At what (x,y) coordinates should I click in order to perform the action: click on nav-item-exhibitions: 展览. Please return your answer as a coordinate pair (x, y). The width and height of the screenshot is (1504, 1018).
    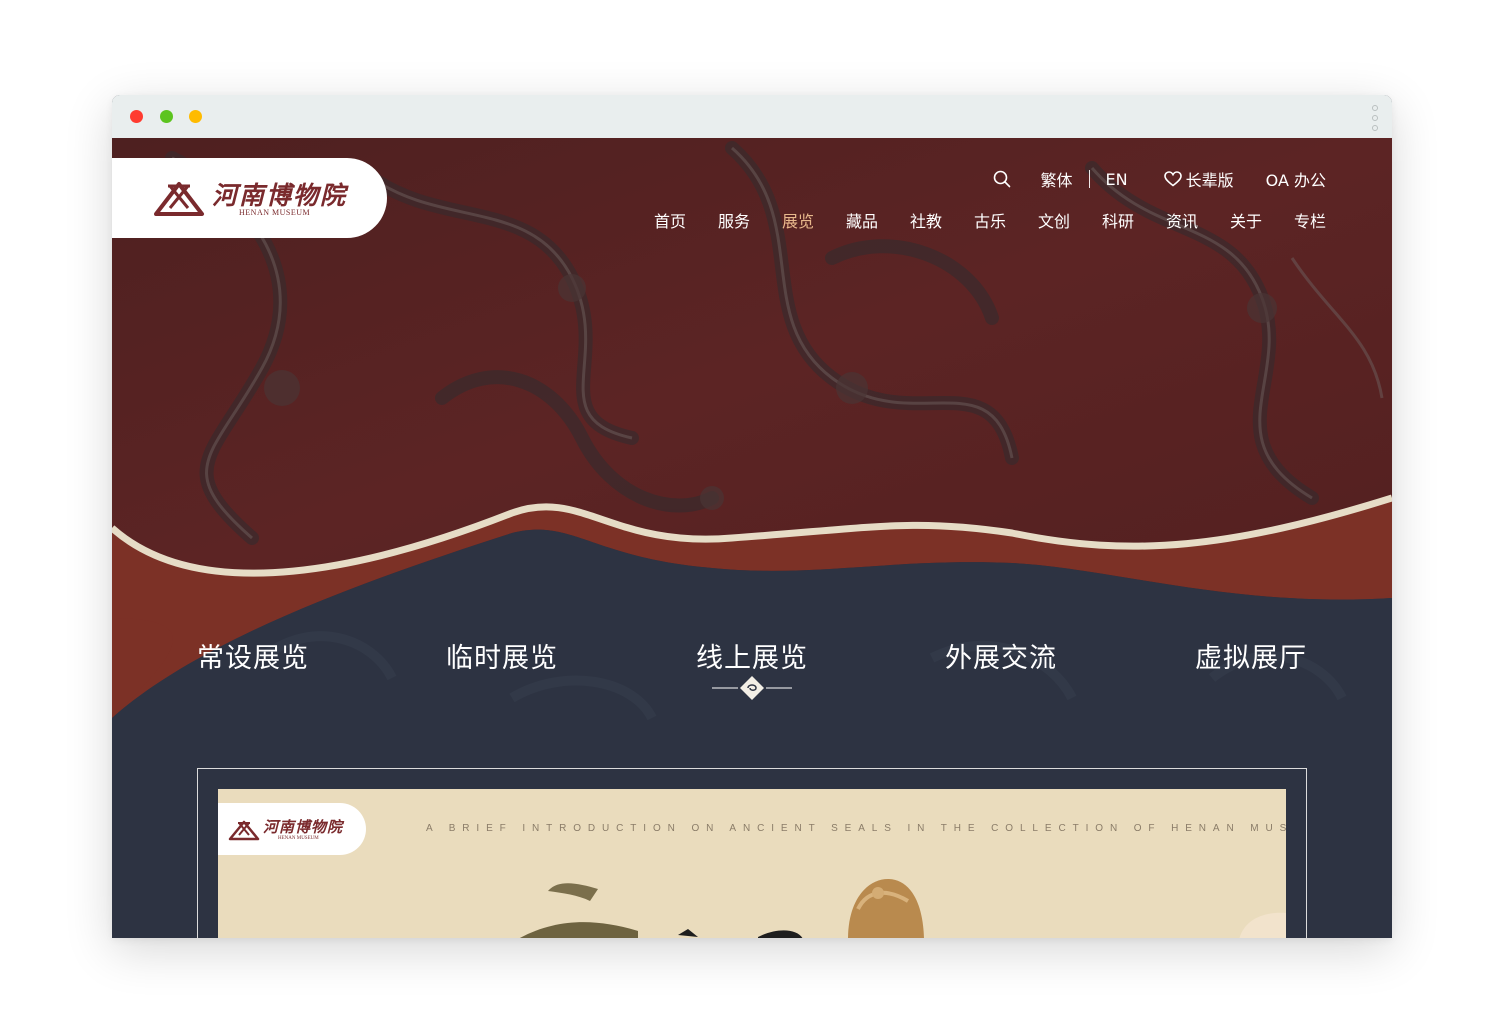
    Looking at the image, I should click on (798, 220).